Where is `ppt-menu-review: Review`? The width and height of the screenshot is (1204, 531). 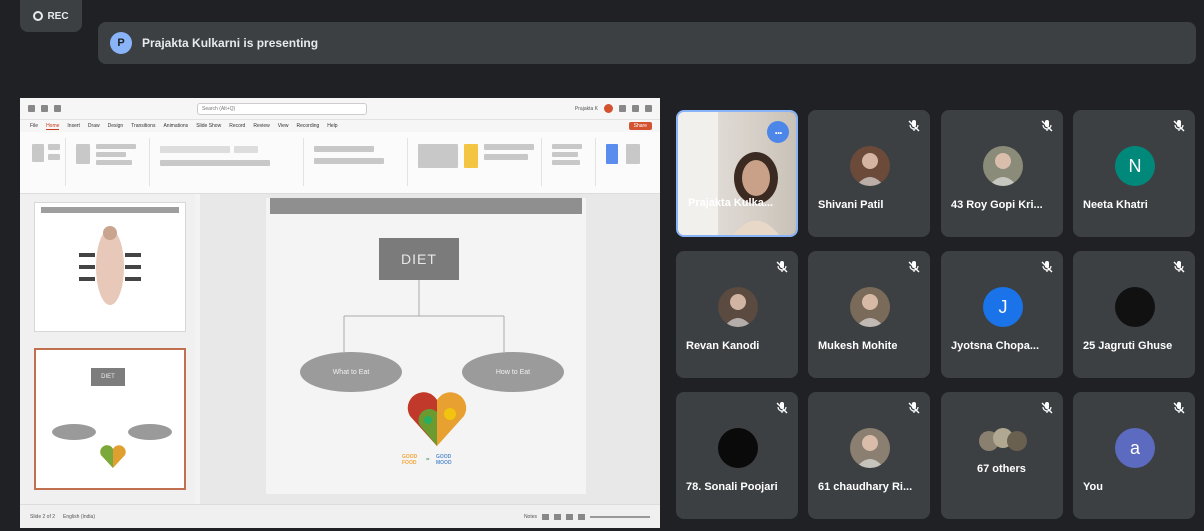
ppt-menu-review: Review is located at coordinates (261, 126).